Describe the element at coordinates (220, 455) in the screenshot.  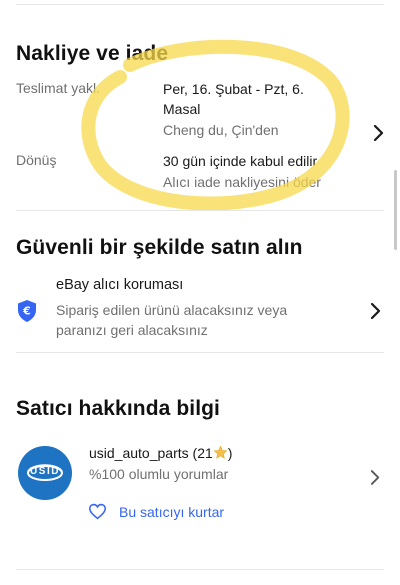
I see `star-icon` at that location.